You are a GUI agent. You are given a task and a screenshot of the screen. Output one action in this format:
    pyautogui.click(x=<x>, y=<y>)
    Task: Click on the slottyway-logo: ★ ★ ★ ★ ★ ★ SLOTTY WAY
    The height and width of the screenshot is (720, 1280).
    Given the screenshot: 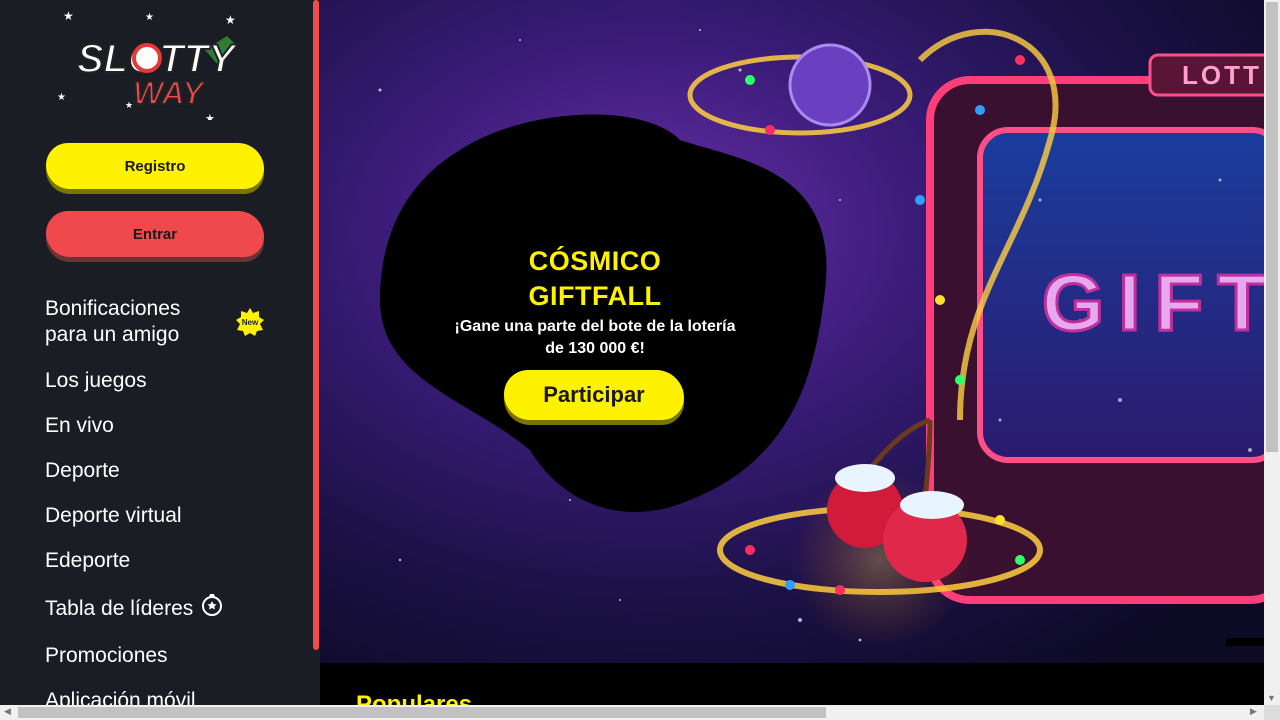 What is the action you would take?
    pyautogui.click(x=155, y=65)
    